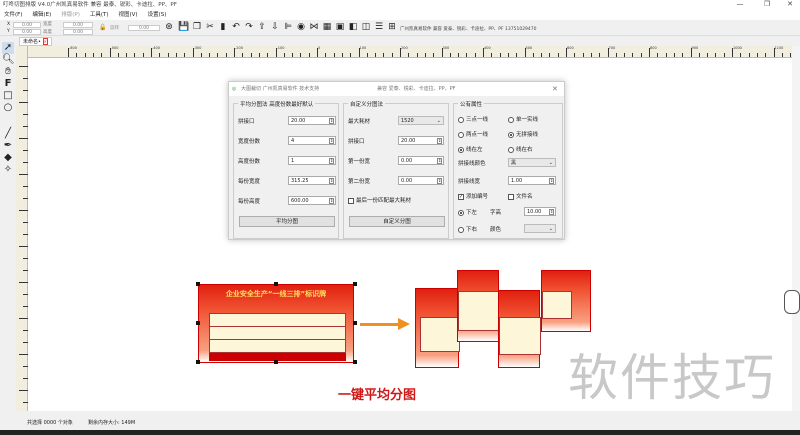 Image resolution: width=800 pixels, height=435 pixels. Describe the element at coordinates (8, 170) in the screenshot. I see `magic-wand-icon: ✧` at that location.